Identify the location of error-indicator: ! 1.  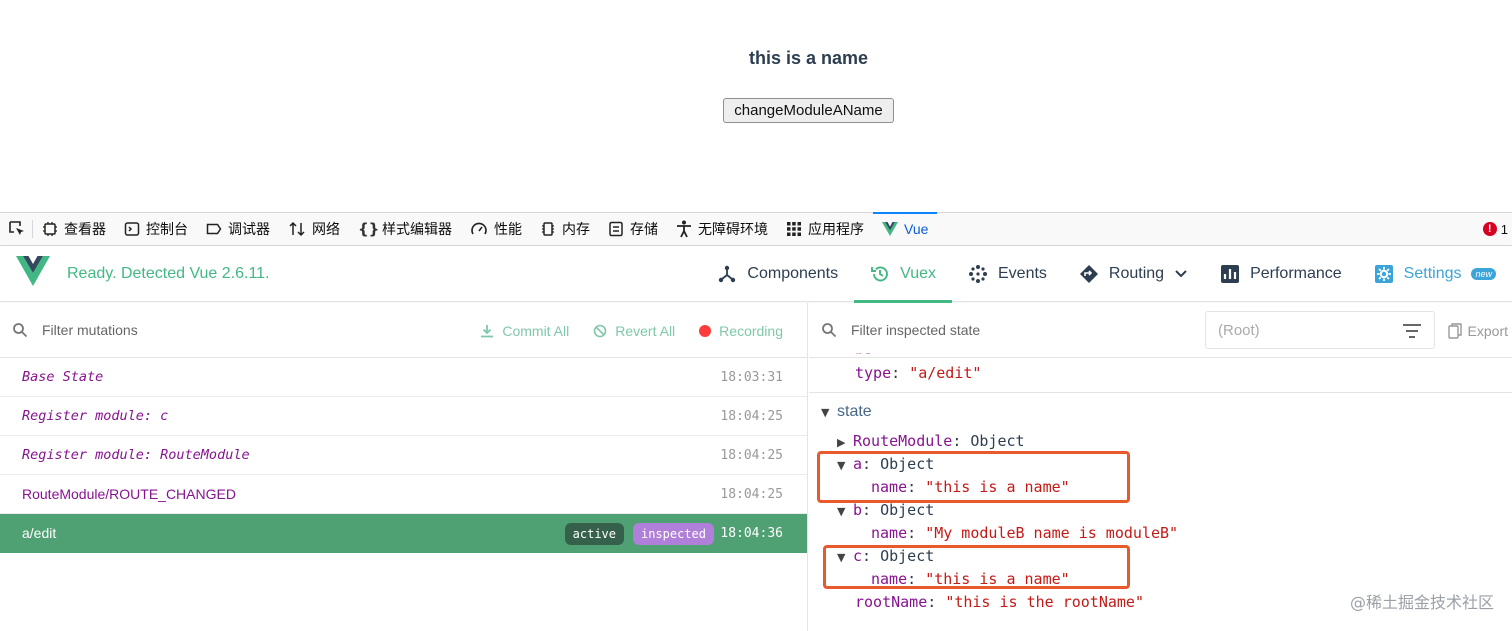
(1497, 229).